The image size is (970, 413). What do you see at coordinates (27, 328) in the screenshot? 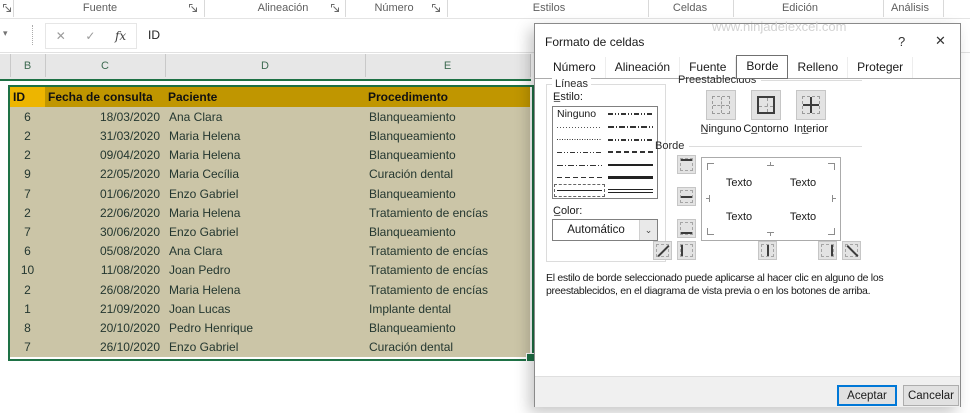
I see `cell-id: 8` at bounding box center [27, 328].